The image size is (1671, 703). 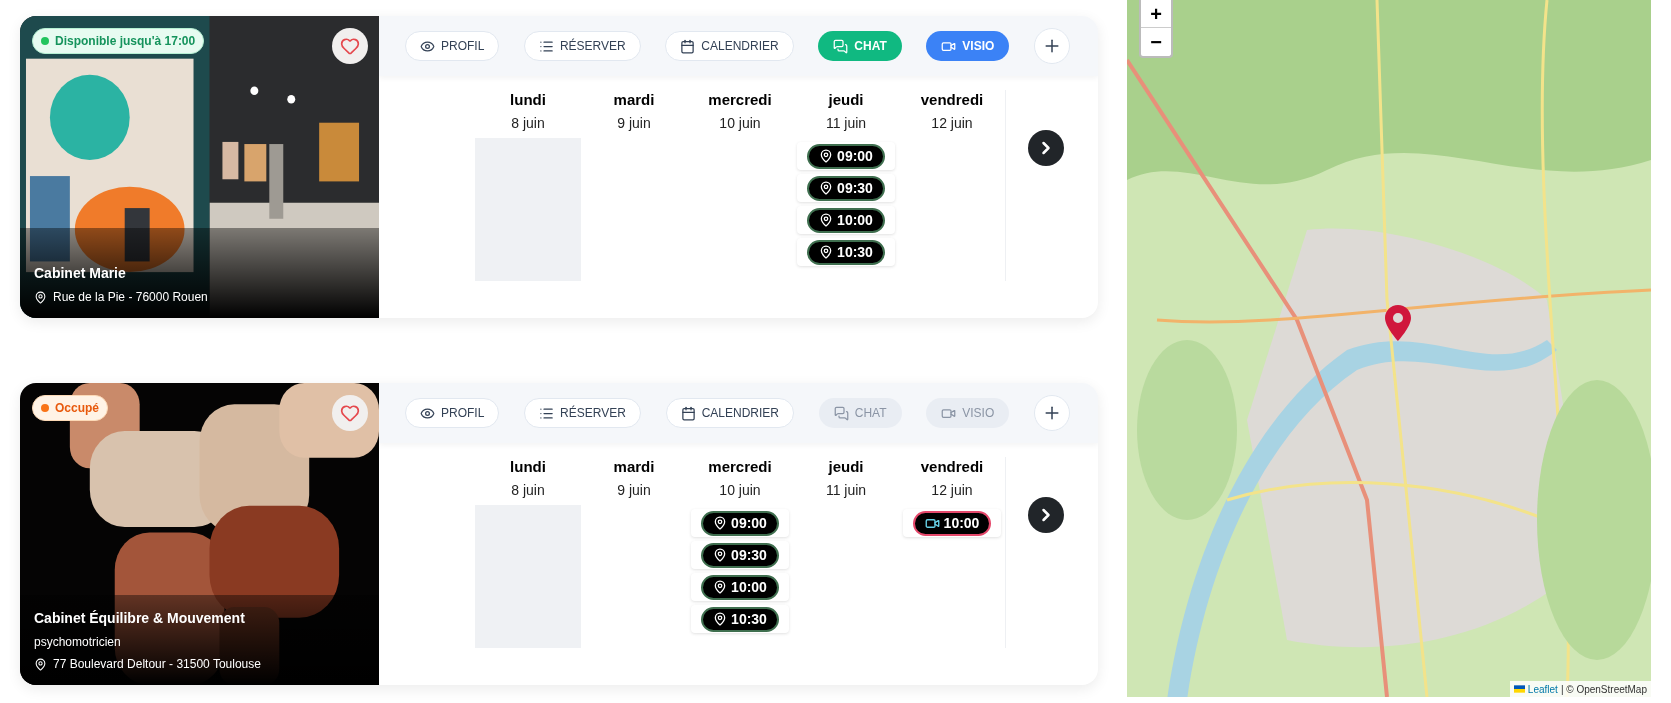 What do you see at coordinates (80, 273) in the screenshot?
I see `listing-name: Cabinet Marie` at bounding box center [80, 273].